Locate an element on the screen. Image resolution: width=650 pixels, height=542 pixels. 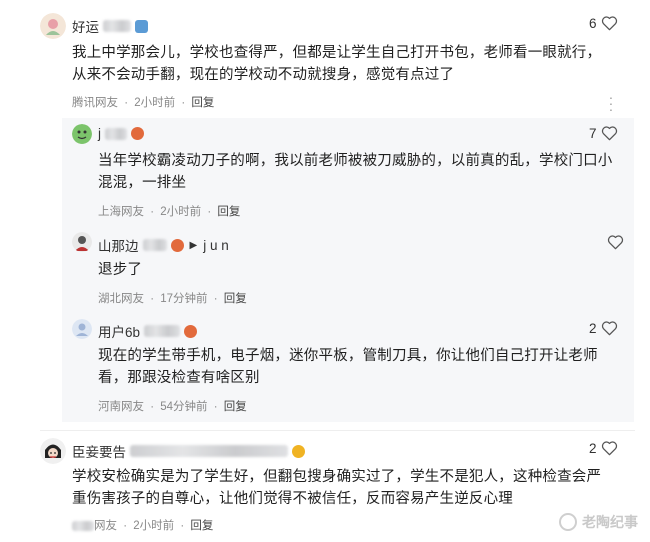
reply-text: 退步了 is located at coordinates (120, 270).